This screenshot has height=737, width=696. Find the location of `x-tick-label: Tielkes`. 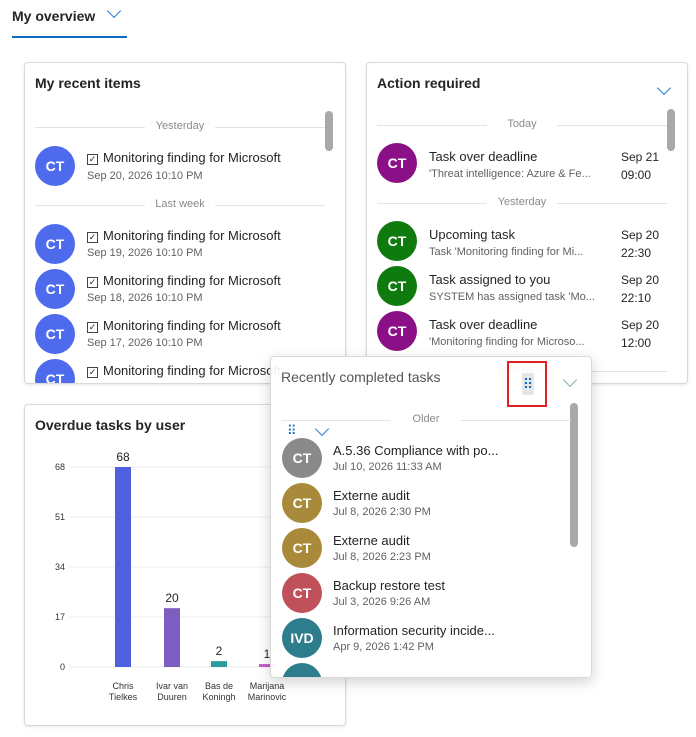

x-tick-label: Tielkes is located at coordinates (123, 697).